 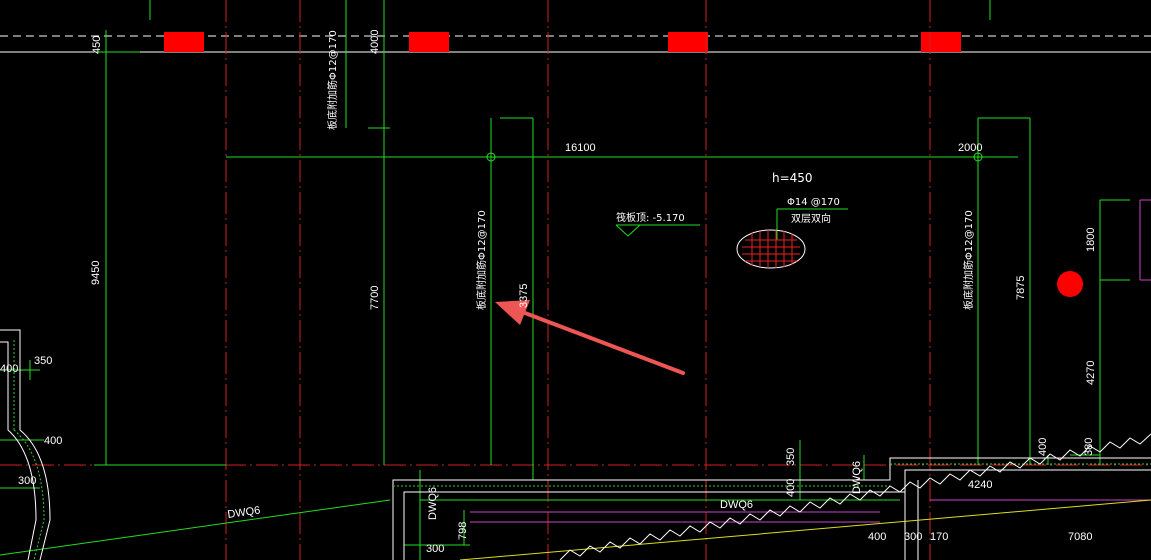 What do you see at coordinates (97, 45) in the screenshot?
I see `dim-label: 450` at bounding box center [97, 45].